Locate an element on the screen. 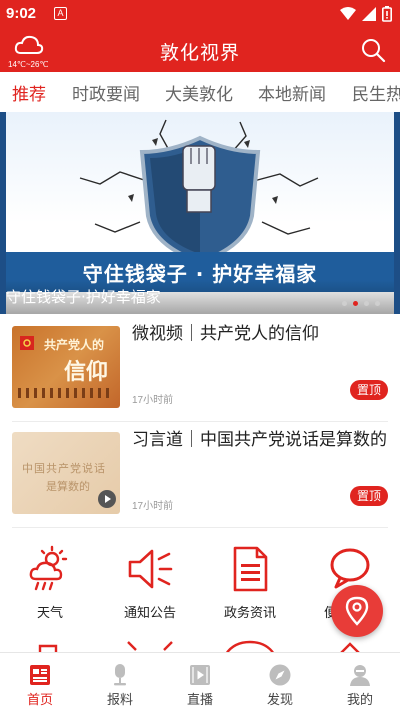 This screenshot has width=400, height=712. thumbnail-figures is located at coordinates (66, 393).